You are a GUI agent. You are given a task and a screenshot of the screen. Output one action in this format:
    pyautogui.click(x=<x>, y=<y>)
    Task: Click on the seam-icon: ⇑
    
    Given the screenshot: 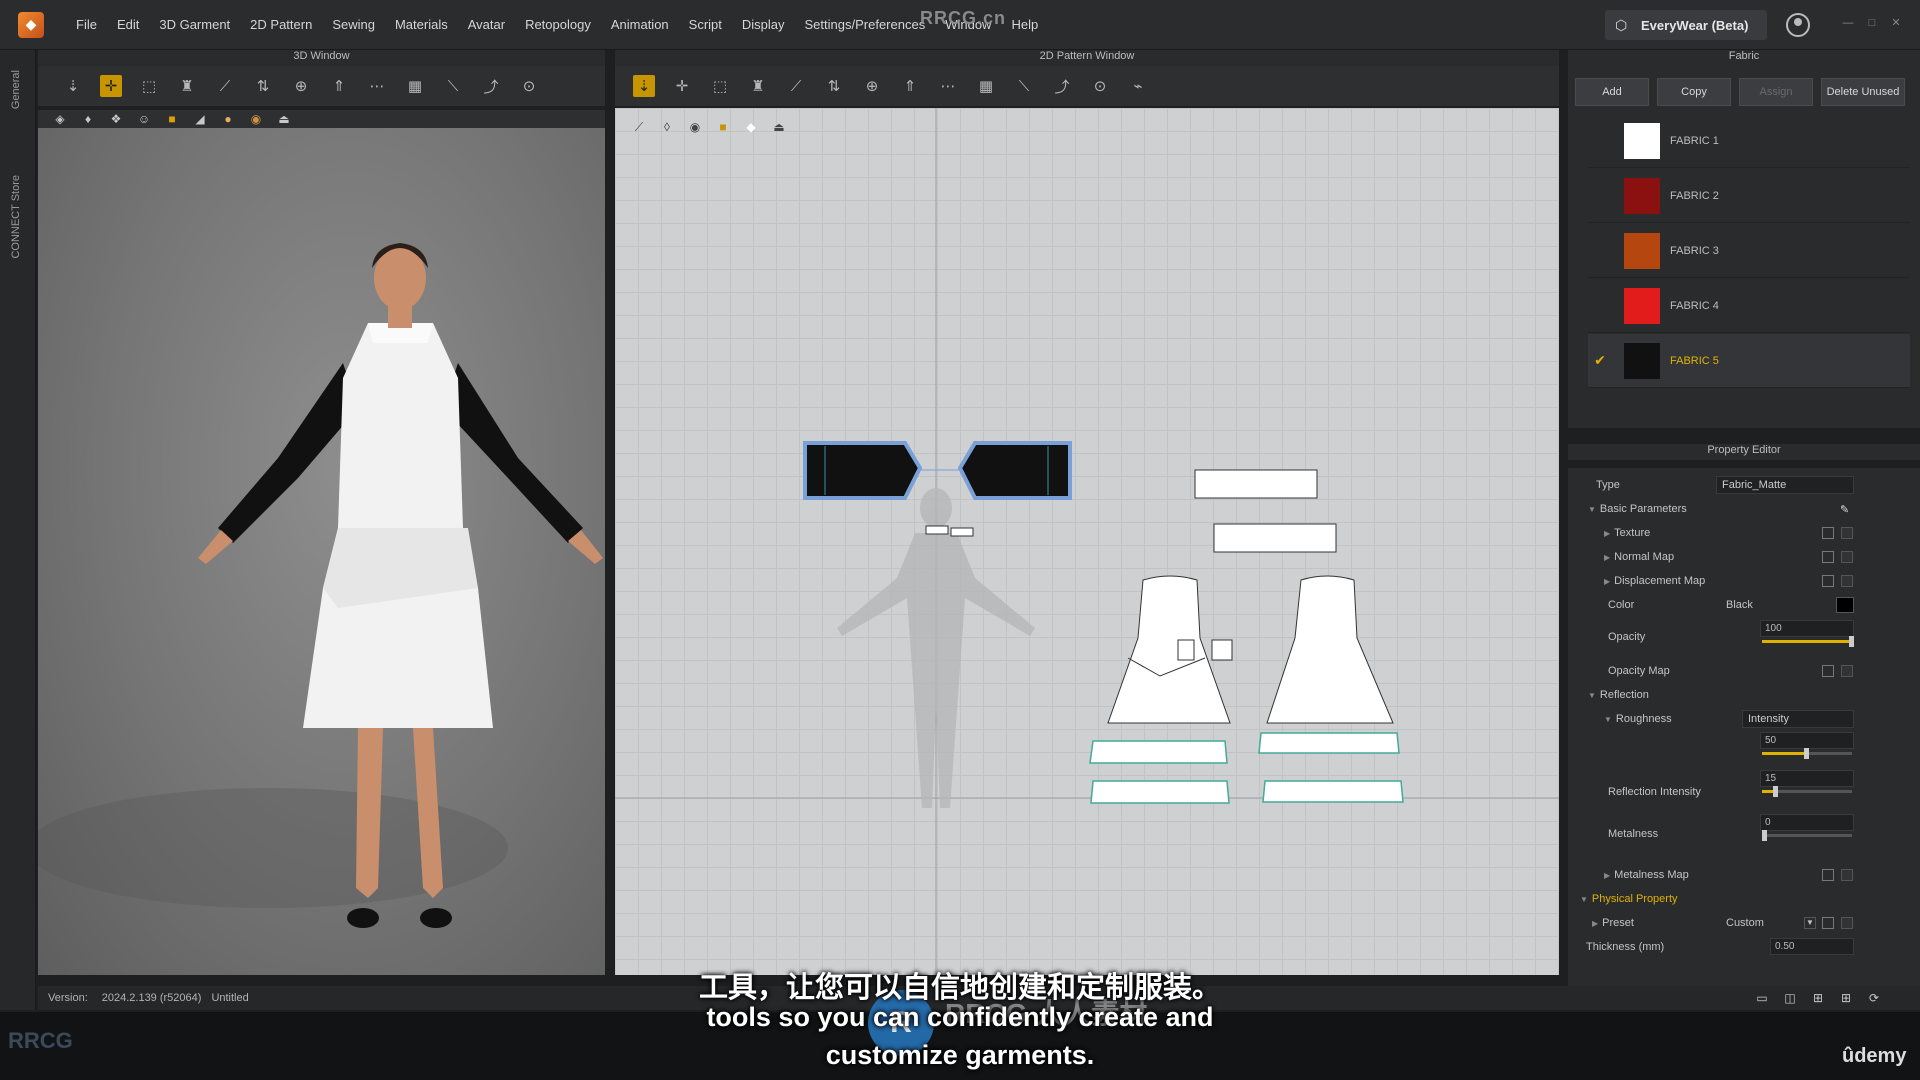 What is the action you would take?
    pyautogui.click(x=910, y=86)
    